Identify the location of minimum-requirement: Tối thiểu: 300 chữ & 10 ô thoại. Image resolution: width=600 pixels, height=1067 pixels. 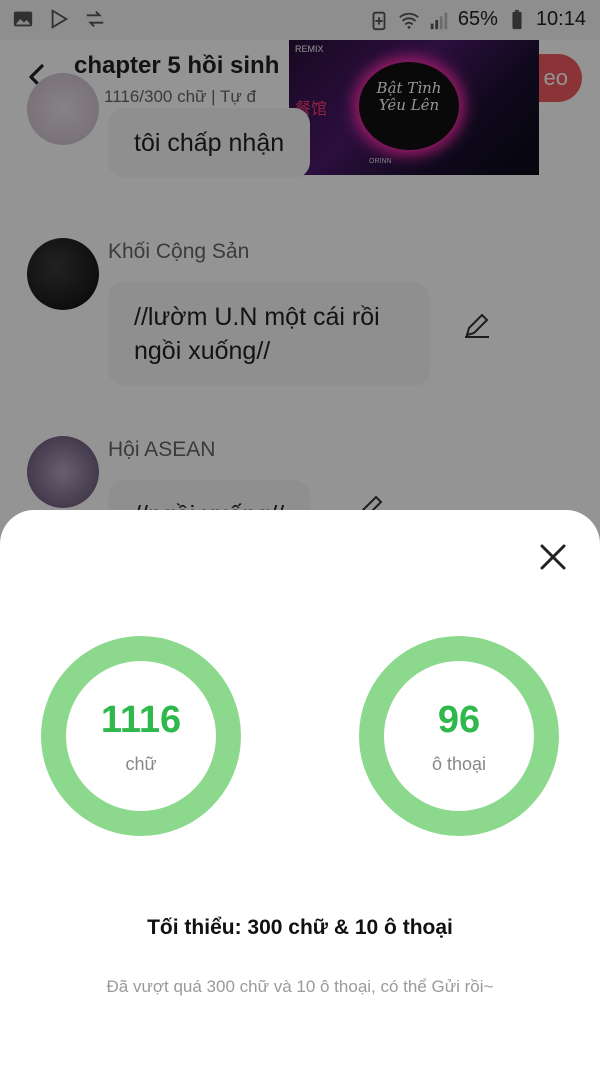
(300, 927).